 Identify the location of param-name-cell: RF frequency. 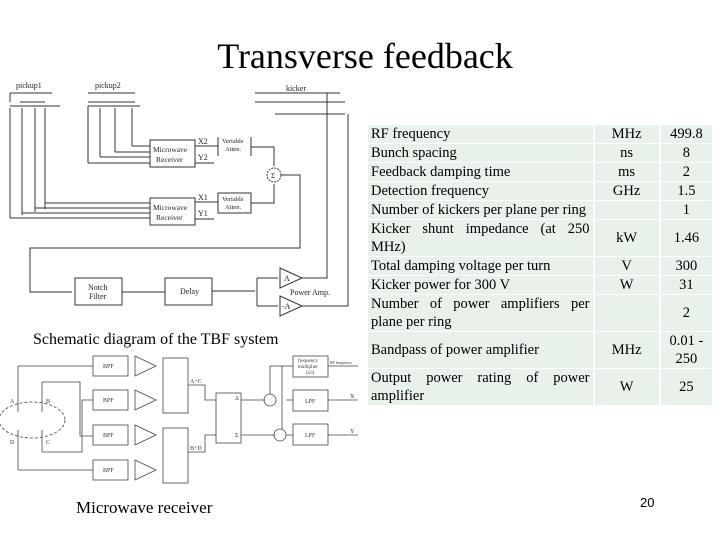
(480, 134).